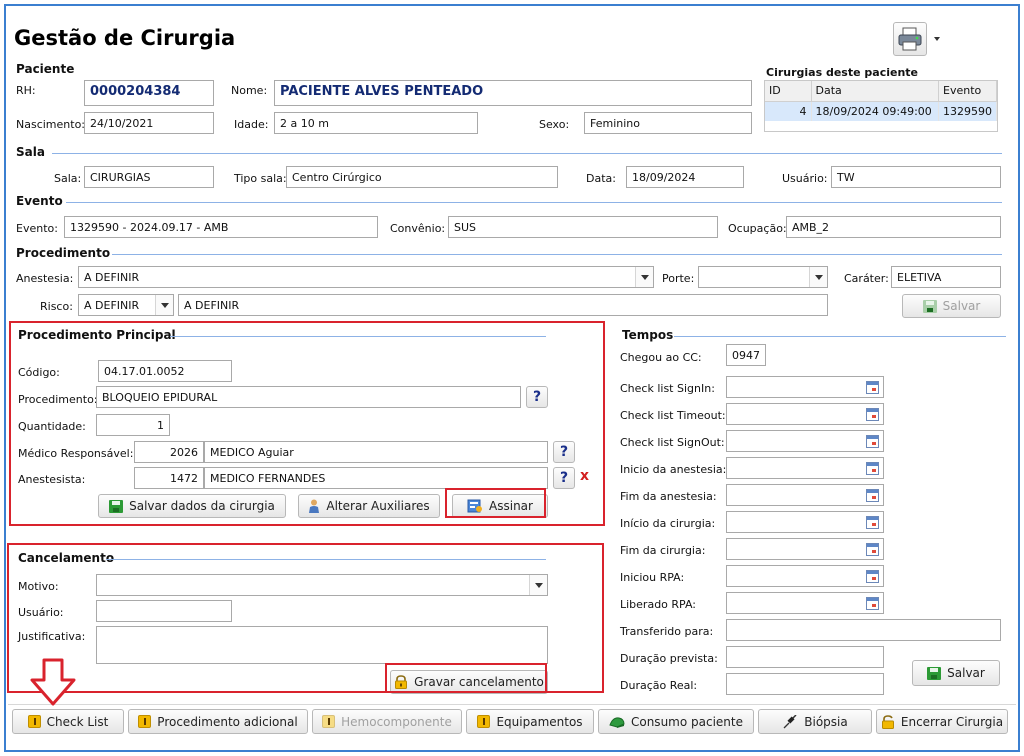 This screenshot has height=756, width=1024. I want to click on sala-field: CIRURGIAS, so click(149, 177).